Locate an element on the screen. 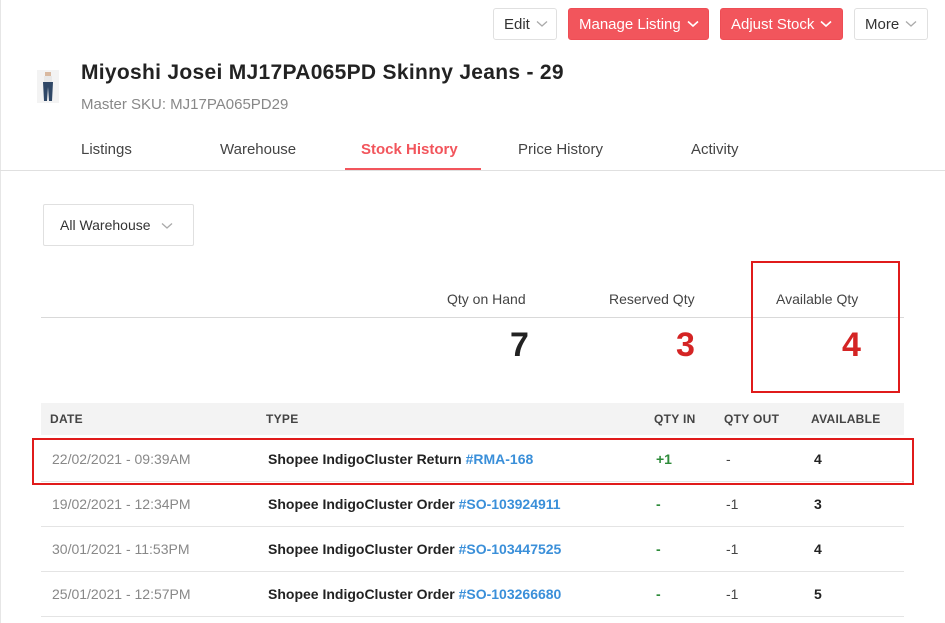 The width and height of the screenshot is (945, 623). col-type: TYPE is located at coordinates (282, 419).